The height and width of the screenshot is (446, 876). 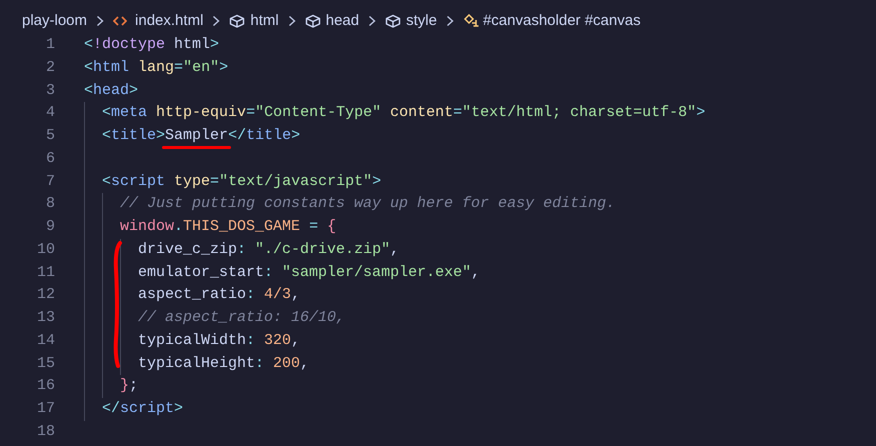 I want to click on line-number: 4, so click(x=50, y=113).